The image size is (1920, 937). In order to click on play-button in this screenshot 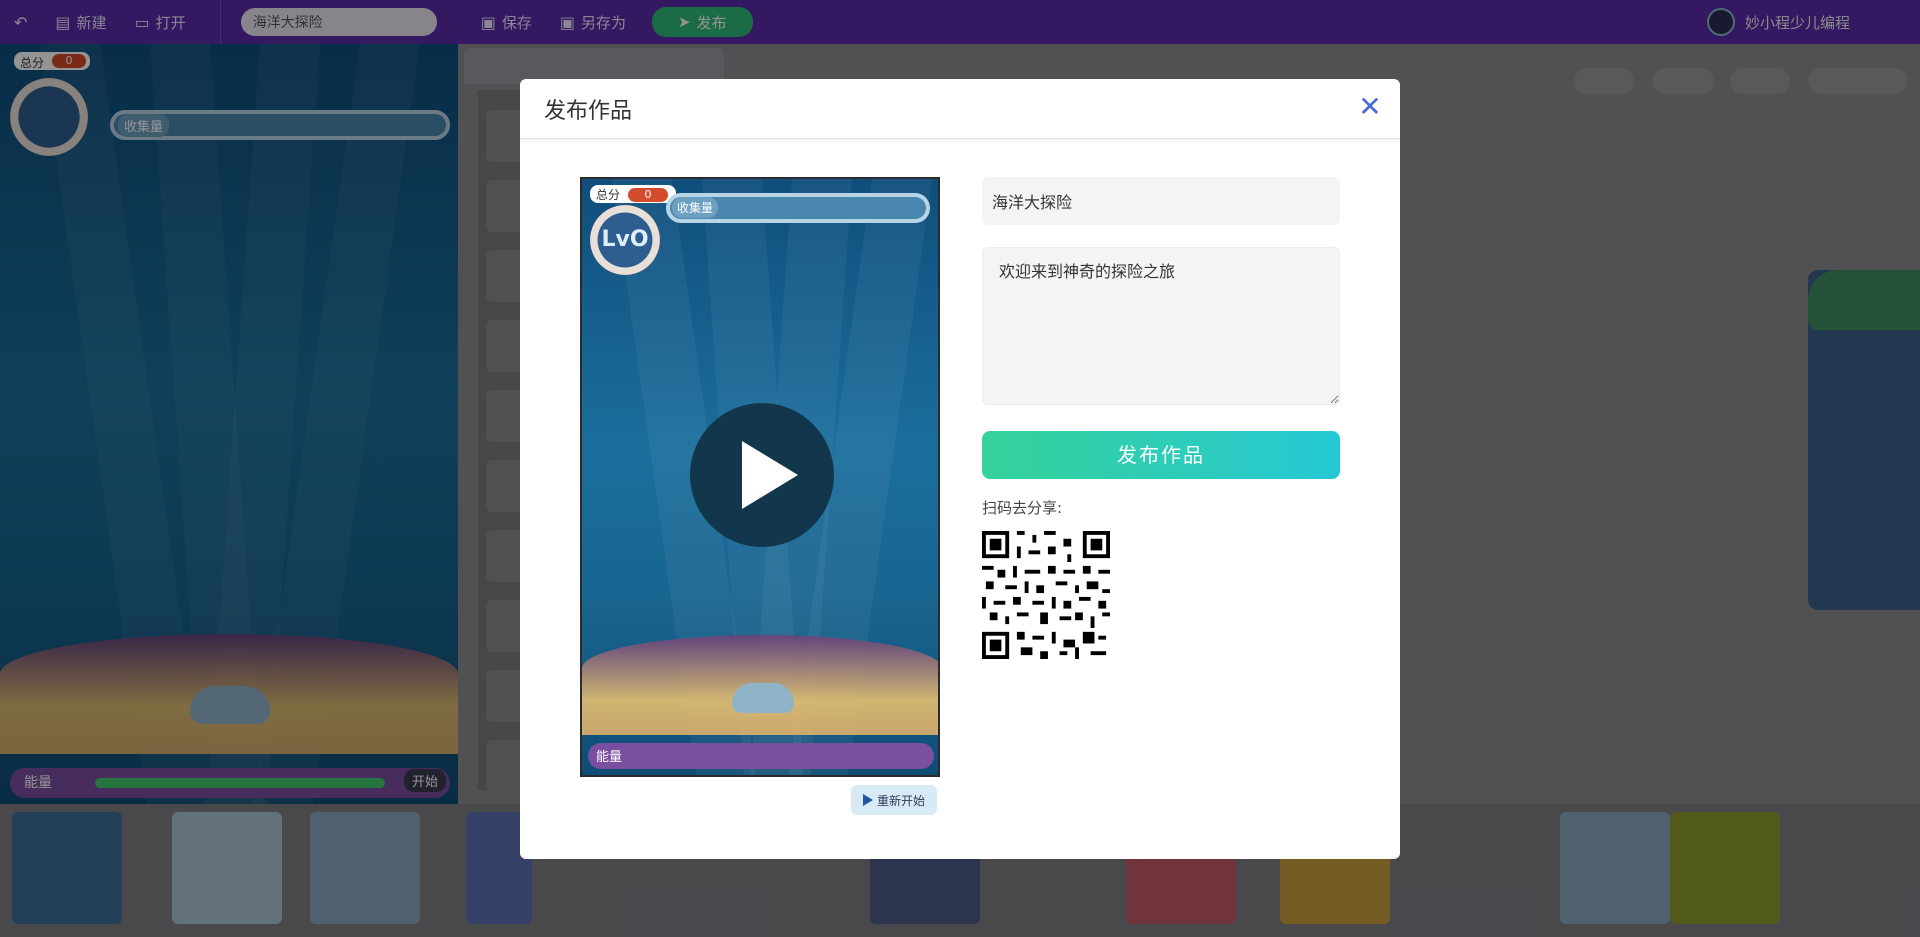, I will do `click(762, 475)`.